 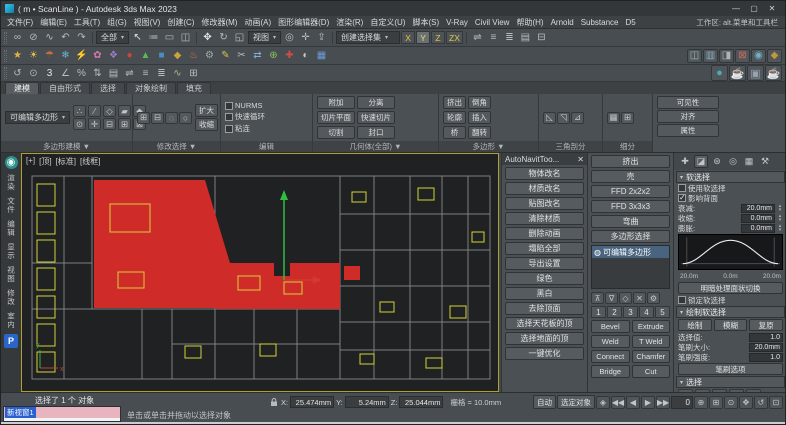 What do you see at coordinates (49, 56) in the screenshot?
I see `umbrella-tool-icon: ☂` at bounding box center [49, 56].